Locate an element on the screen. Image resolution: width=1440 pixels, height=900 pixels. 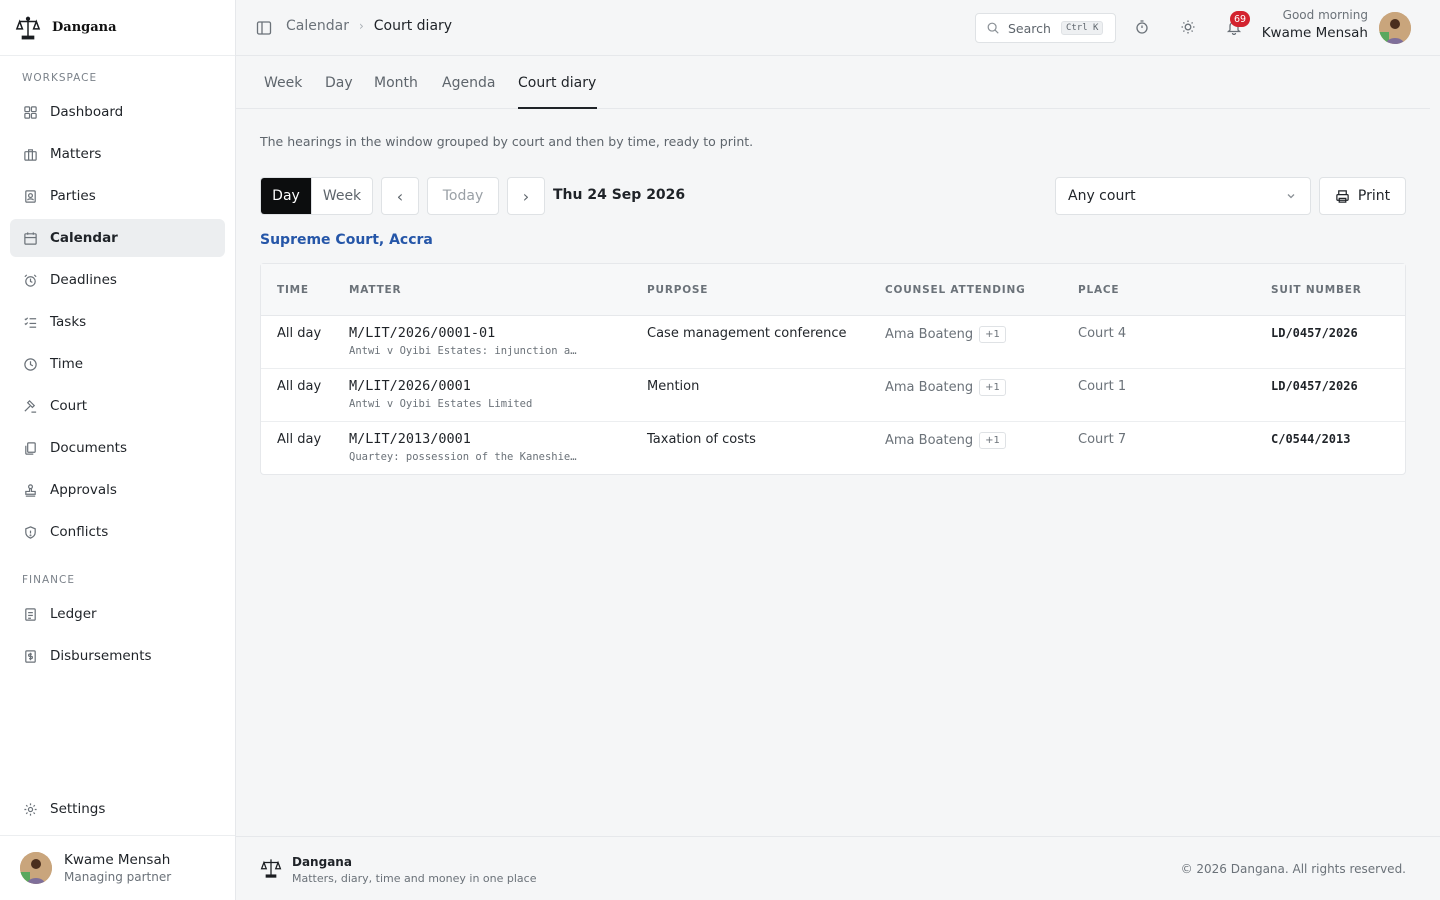
sidebar-item-conflicts: Conflicts is located at coordinates (117, 532).